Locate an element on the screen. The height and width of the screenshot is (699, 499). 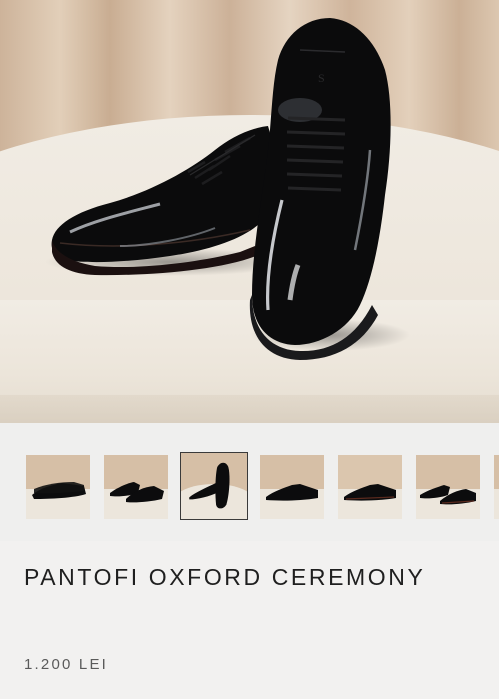
product-price: 1.200 LEI is located at coordinates (66, 664).